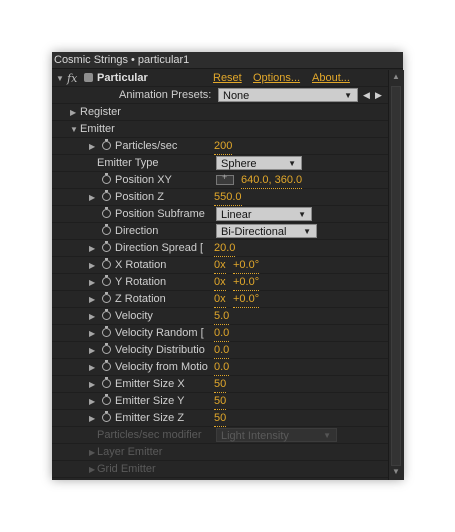  Describe the element at coordinates (272, 181) in the screenshot. I see `position-xy-value: 640.0, 360.0` at that location.